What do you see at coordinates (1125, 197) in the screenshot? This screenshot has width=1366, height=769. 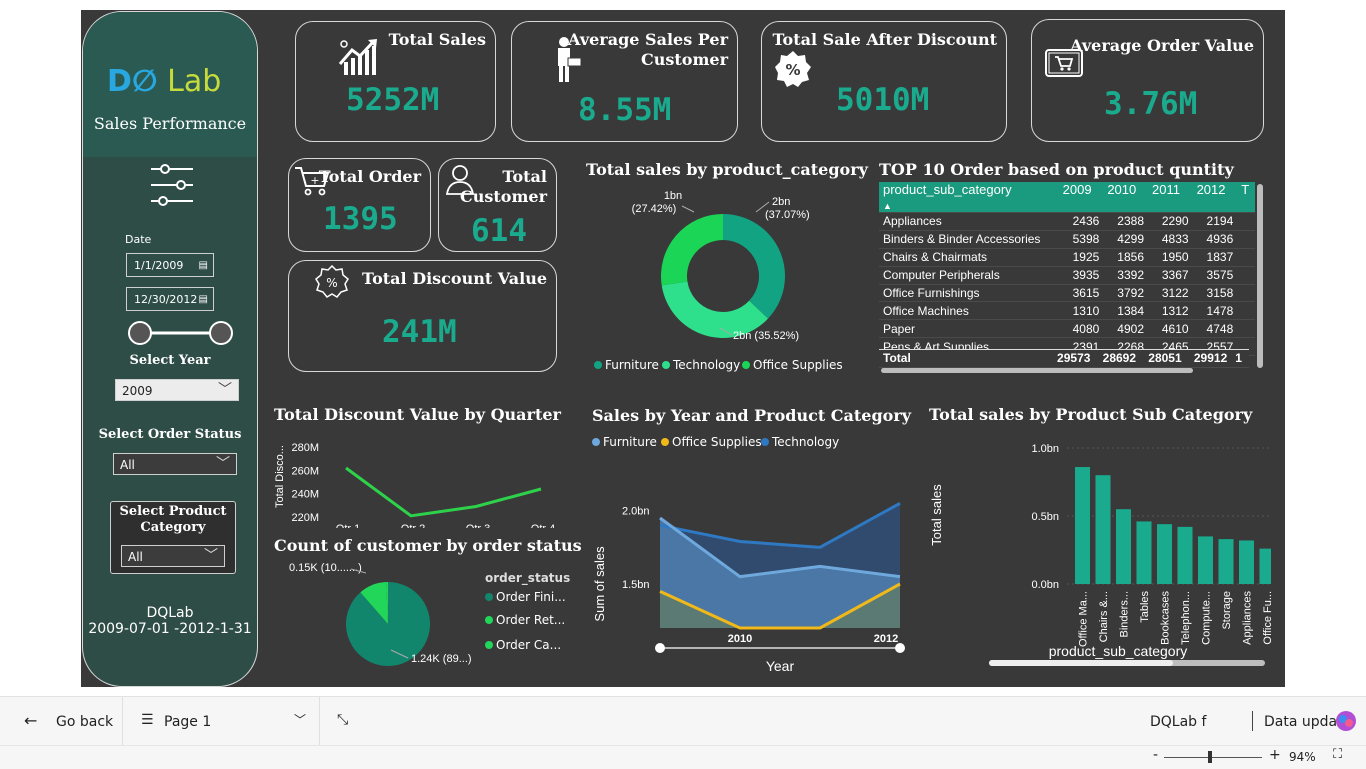 I see `column-header: 2010` at bounding box center [1125, 197].